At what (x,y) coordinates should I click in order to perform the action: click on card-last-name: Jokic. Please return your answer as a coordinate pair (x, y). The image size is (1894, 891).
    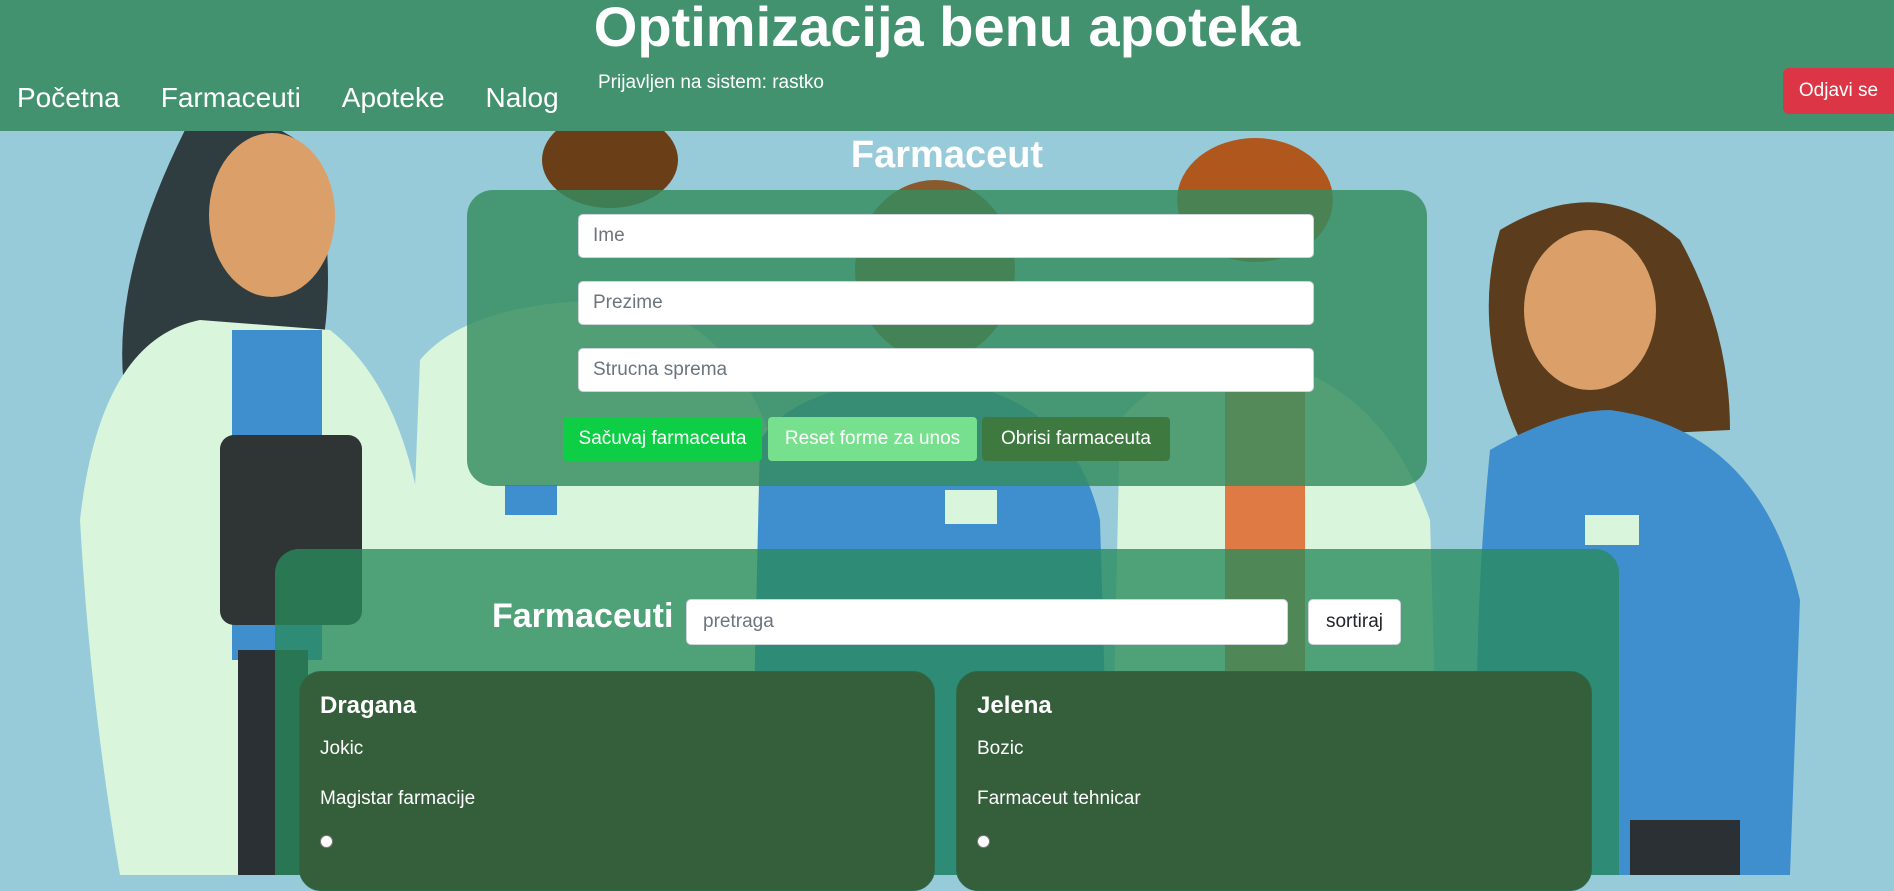
    Looking at the image, I should click on (342, 748).